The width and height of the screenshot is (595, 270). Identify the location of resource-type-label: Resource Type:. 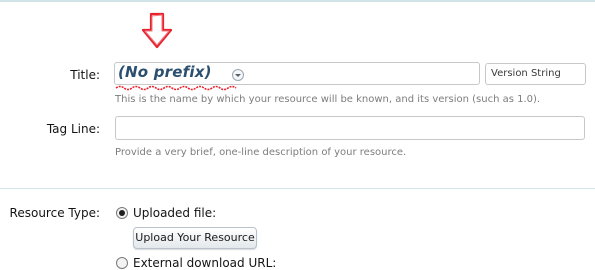
(54, 213).